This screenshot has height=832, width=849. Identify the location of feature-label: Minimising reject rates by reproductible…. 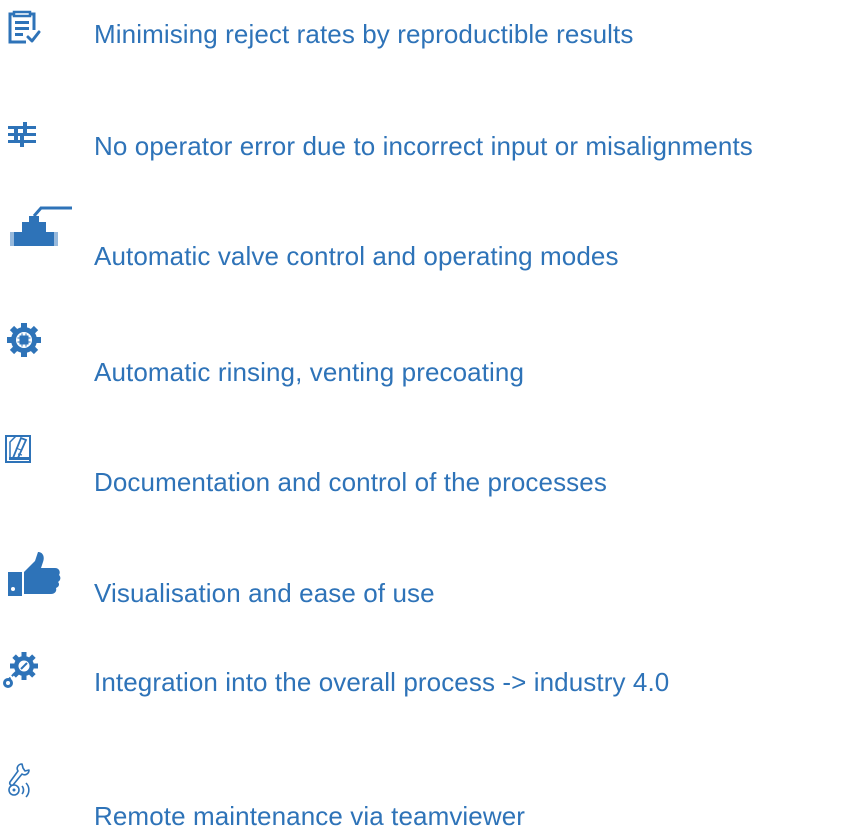
(364, 34).